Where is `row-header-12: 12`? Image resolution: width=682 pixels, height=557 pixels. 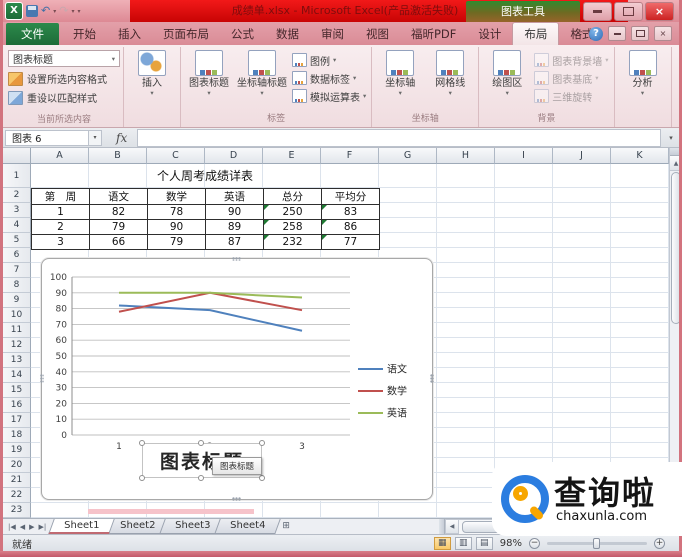 row-header-12: 12 is located at coordinates (17, 345).